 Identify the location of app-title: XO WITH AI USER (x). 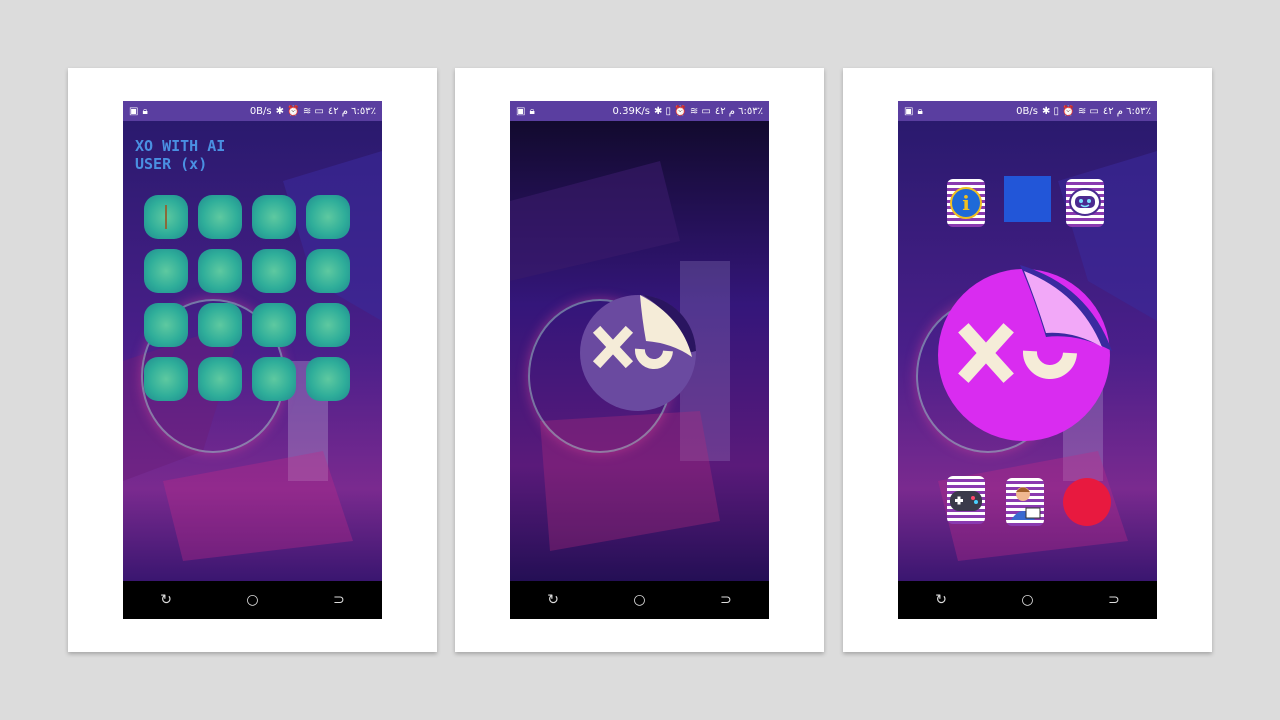
(180, 155).